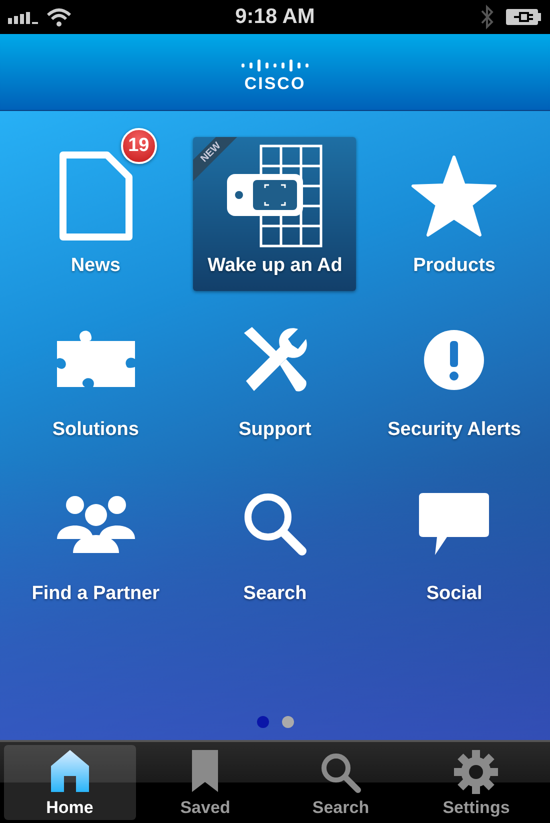  I want to click on count-badge: 19, so click(138, 146).